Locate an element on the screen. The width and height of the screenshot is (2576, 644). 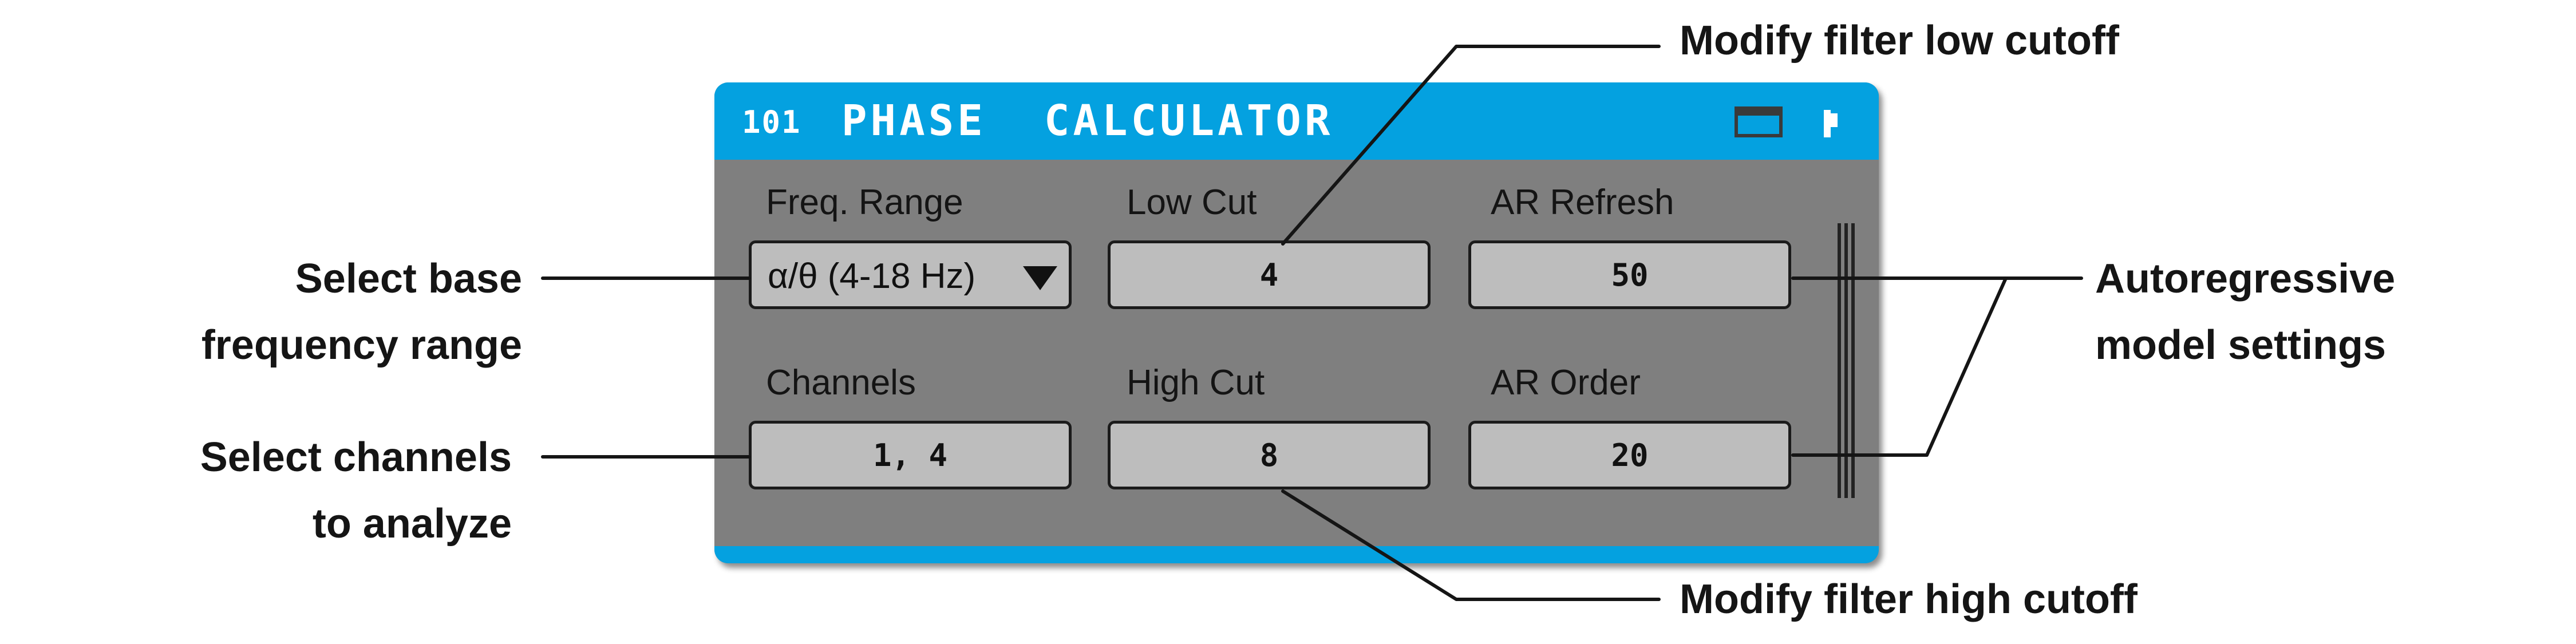
leader-ar-order is located at coordinates (1899, 366).